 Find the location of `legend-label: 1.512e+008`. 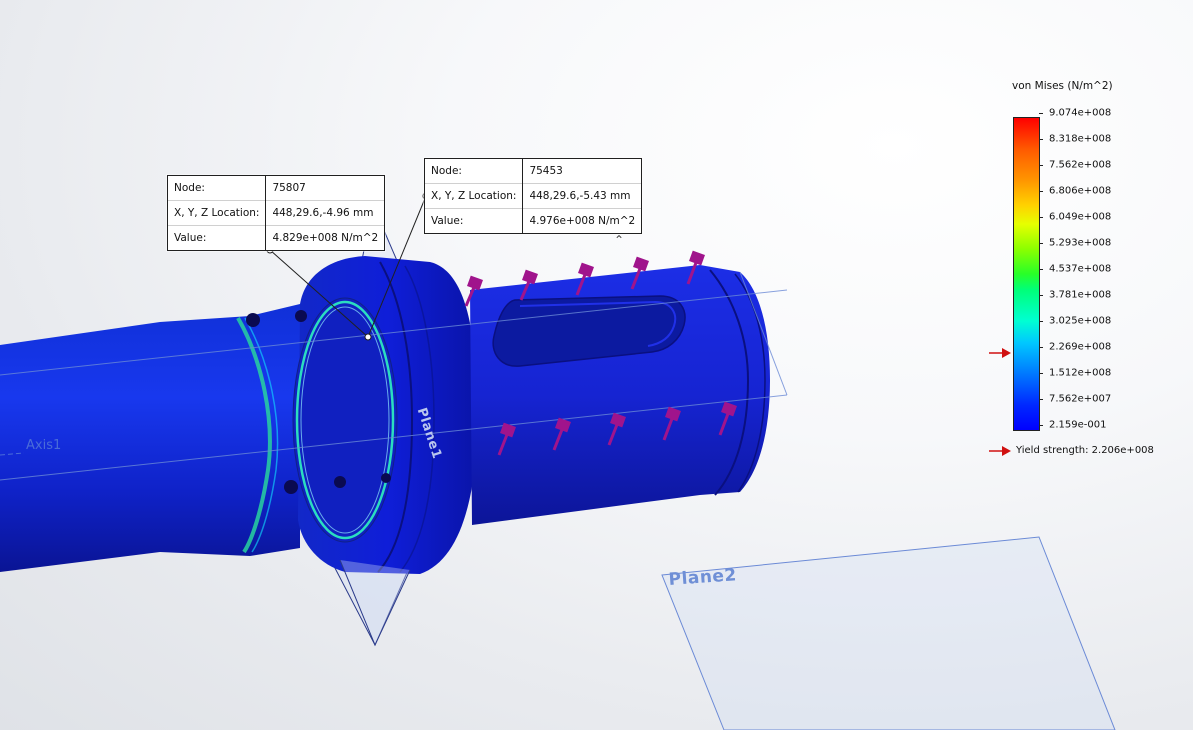

legend-label: 1.512e+008 is located at coordinates (1080, 373).